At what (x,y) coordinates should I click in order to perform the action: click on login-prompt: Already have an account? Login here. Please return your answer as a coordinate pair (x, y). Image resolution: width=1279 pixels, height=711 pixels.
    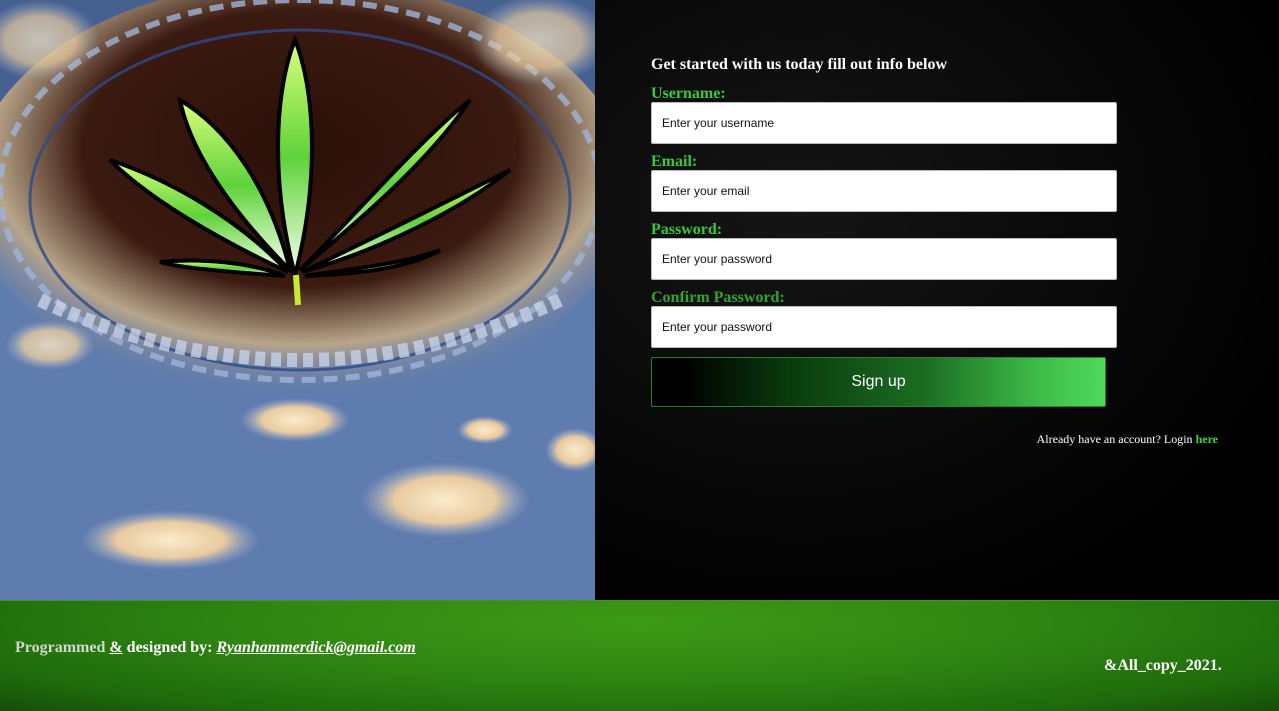
    Looking at the image, I should click on (1127, 439).